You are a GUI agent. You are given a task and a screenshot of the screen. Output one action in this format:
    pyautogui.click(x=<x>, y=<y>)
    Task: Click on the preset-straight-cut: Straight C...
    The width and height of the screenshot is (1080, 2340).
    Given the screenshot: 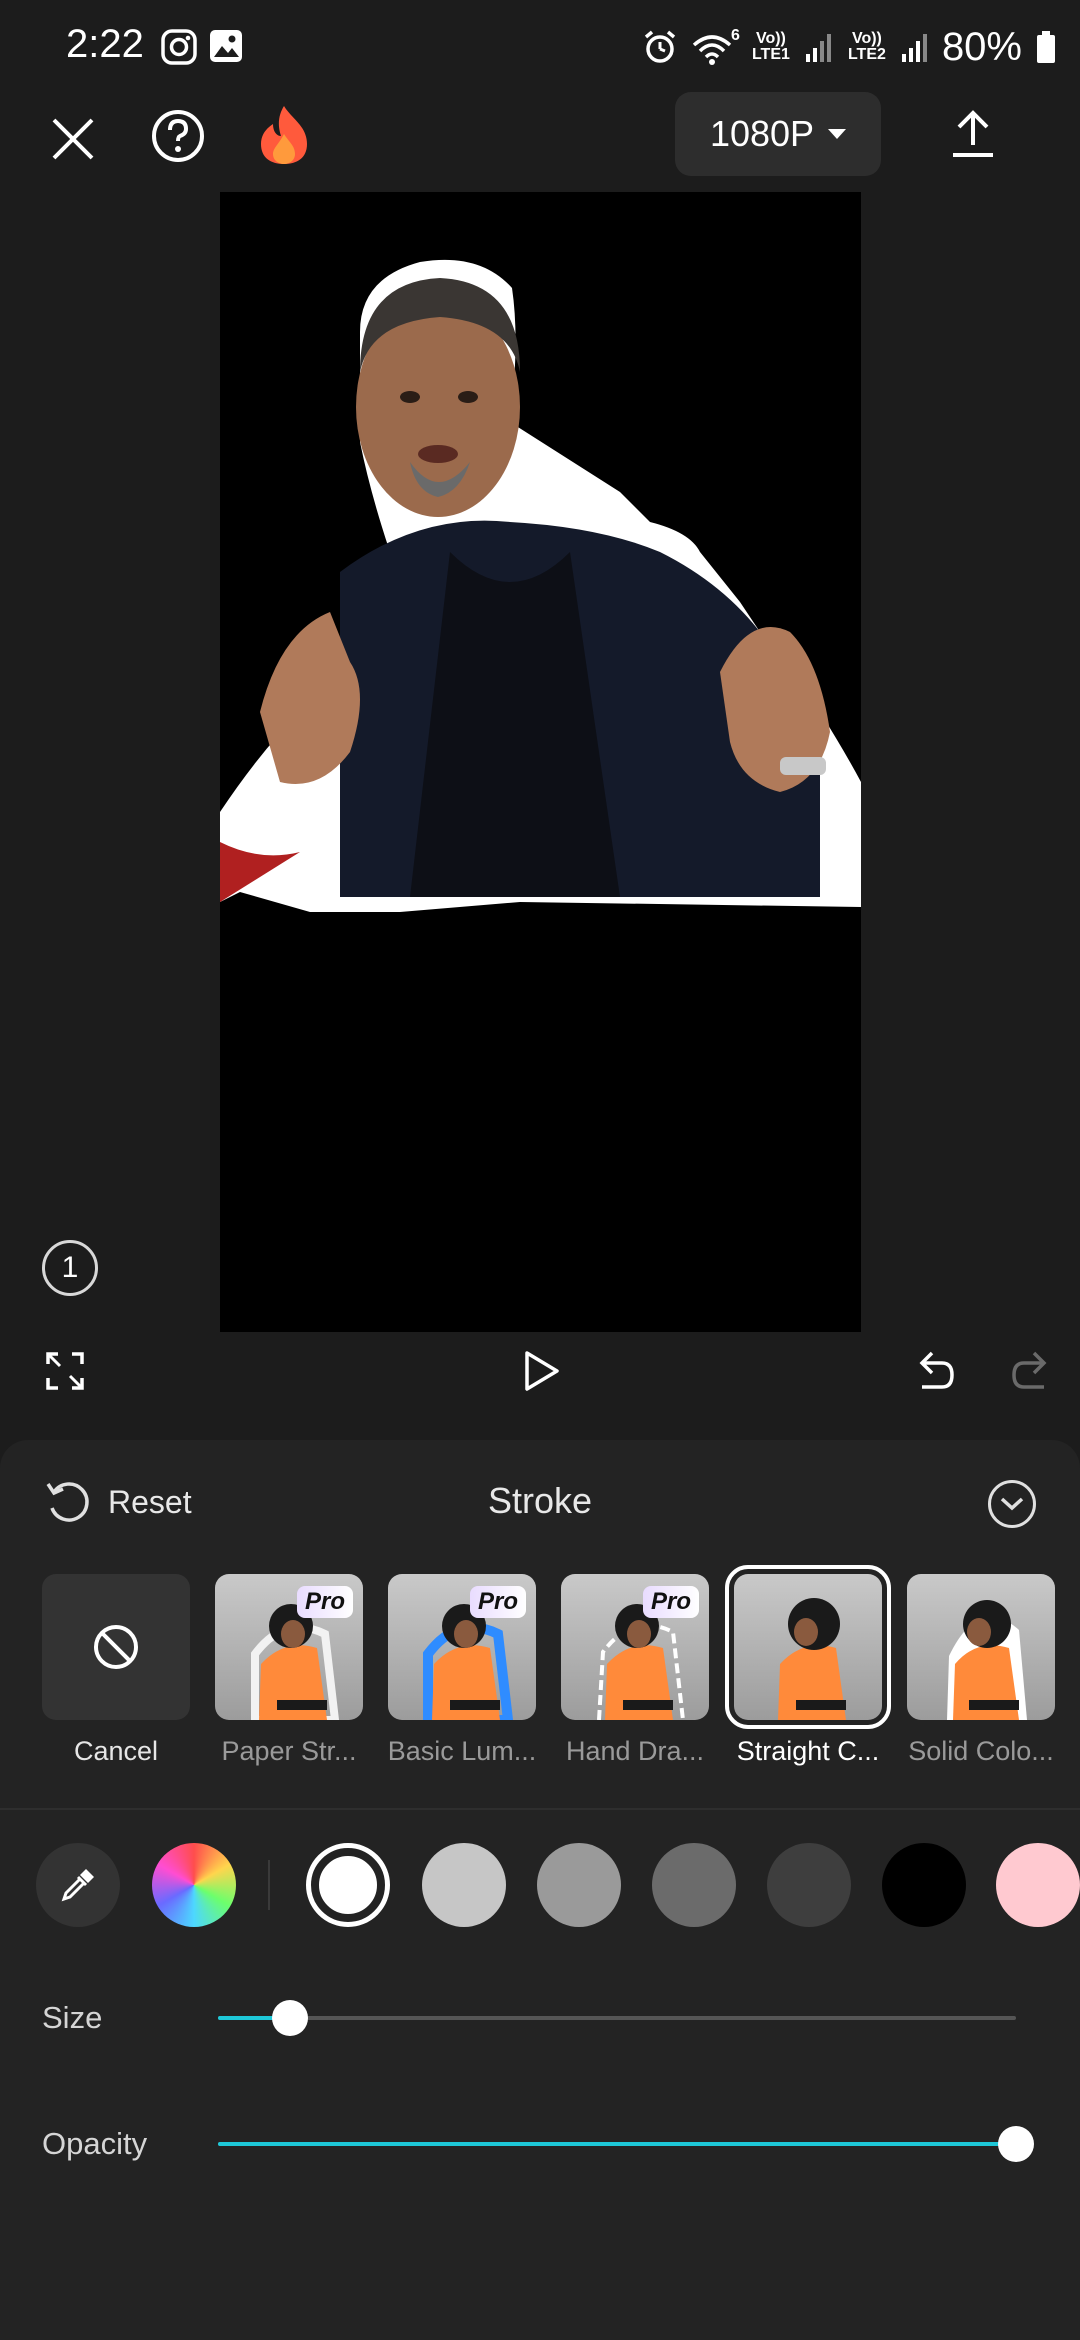 What is the action you would take?
    pyautogui.click(x=808, y=1665)
    